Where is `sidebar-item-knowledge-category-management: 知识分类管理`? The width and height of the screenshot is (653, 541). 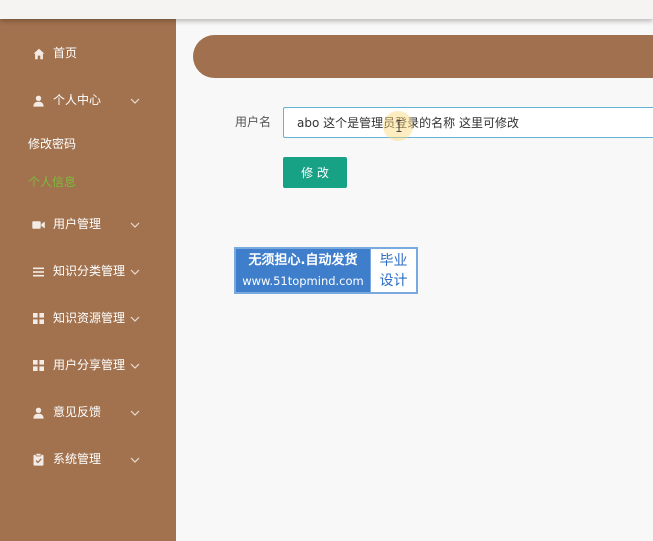
sidebar-item-knowledge-category-management: 知识分类管理 is located at coordinates (88, 271).